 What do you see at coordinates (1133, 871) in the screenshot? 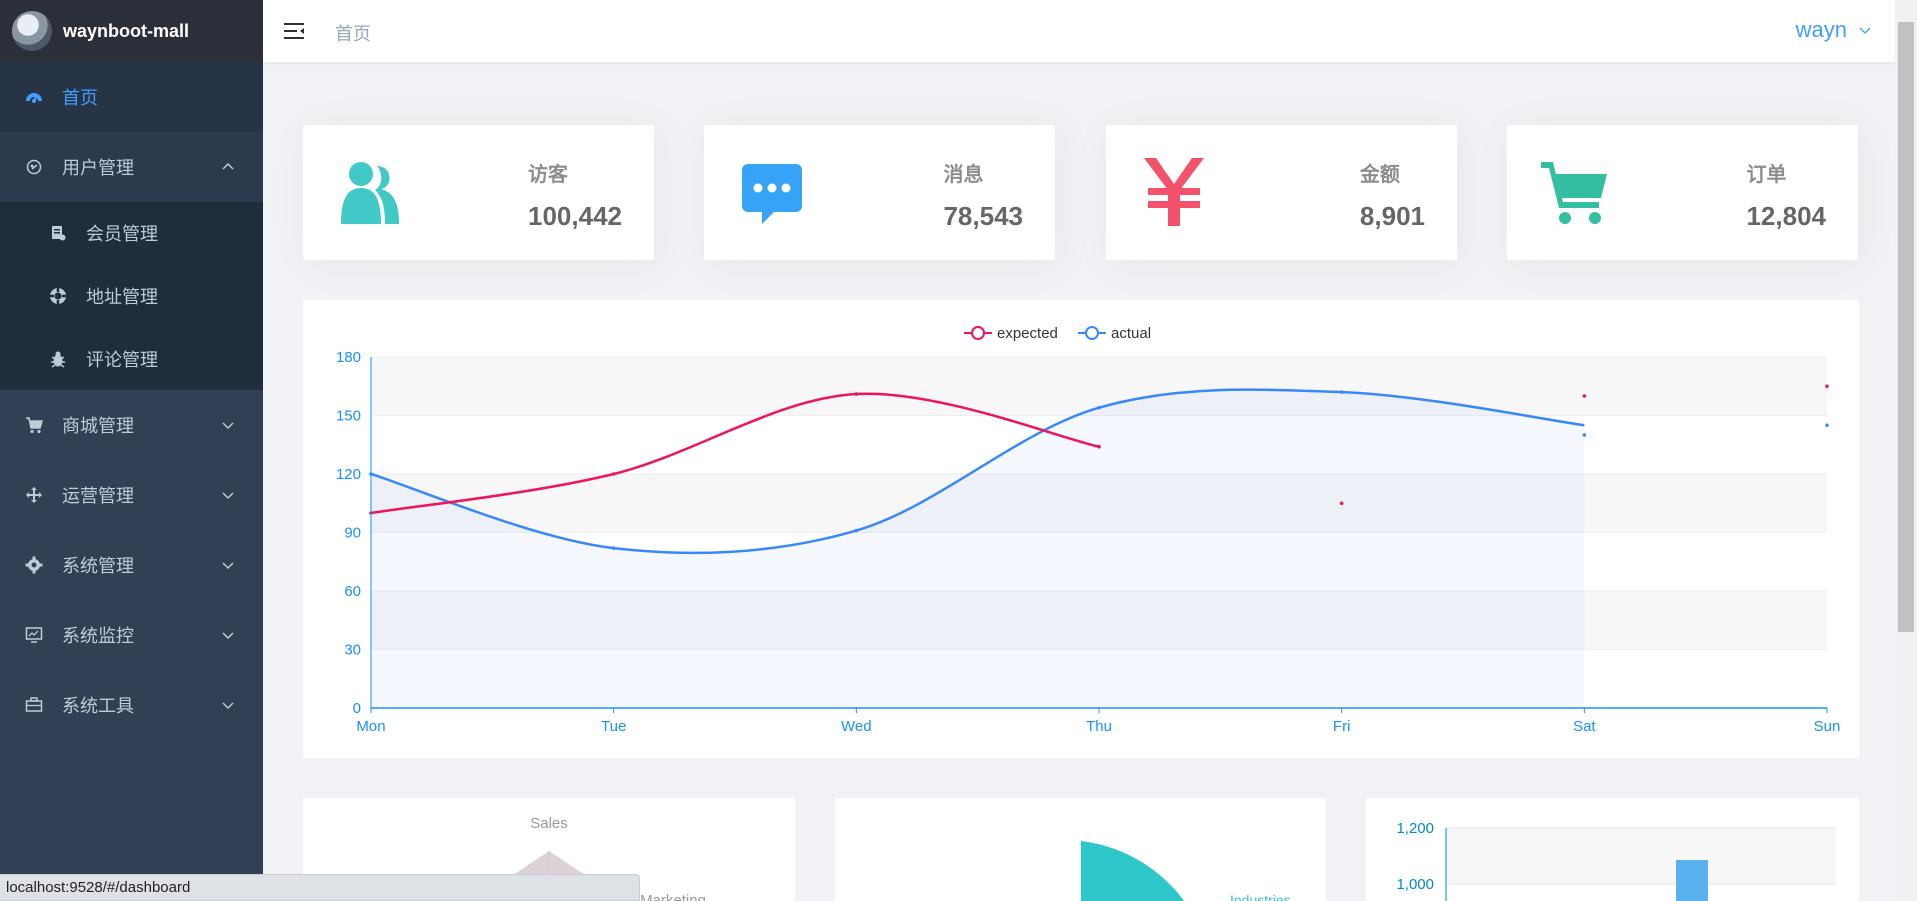
I see `pie-slice` at bounding box center [1133, 871].